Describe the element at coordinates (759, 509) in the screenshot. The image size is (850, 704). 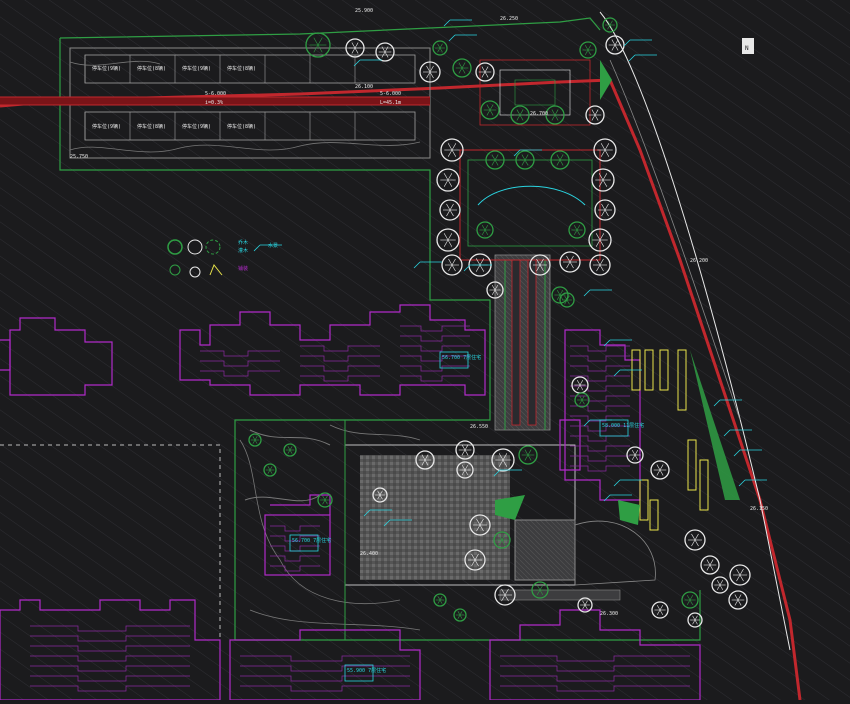
I see `elevation-label: 26.150` at that location.